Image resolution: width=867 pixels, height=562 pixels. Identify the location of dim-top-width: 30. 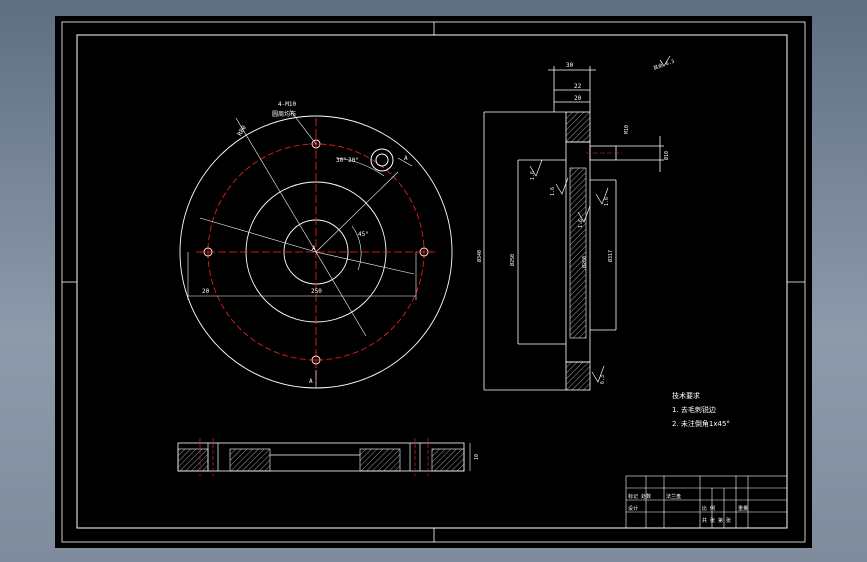
(570, 65).